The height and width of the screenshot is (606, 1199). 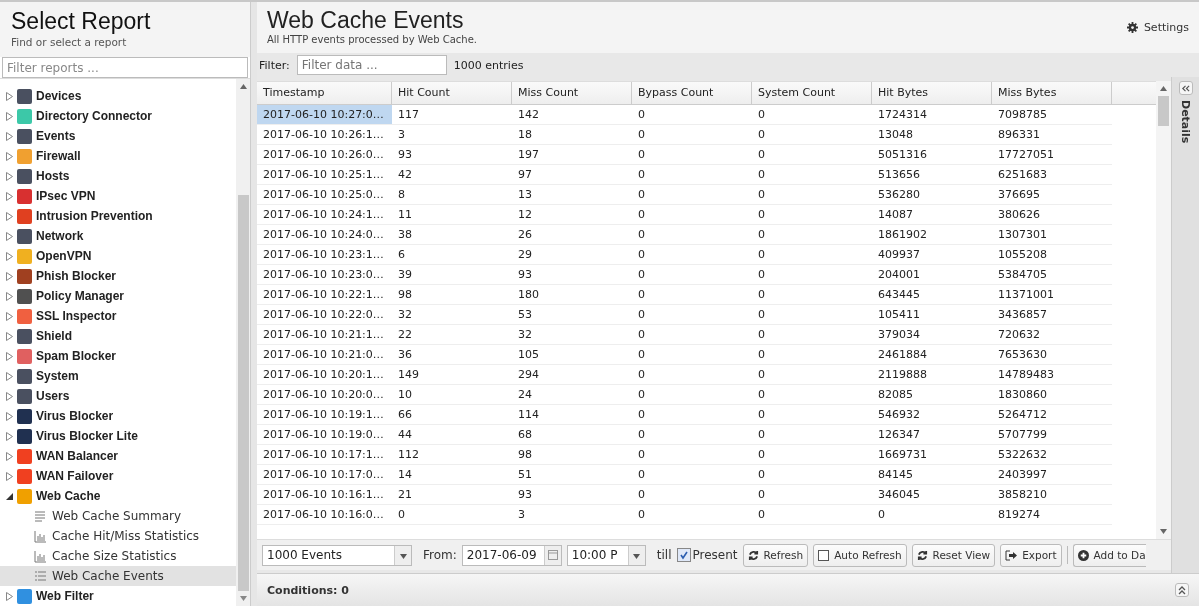 What do you see at coordinates (525, 275) in the screenshot?
I see `table-cell-text: 93` at bounding box center [525, 275].